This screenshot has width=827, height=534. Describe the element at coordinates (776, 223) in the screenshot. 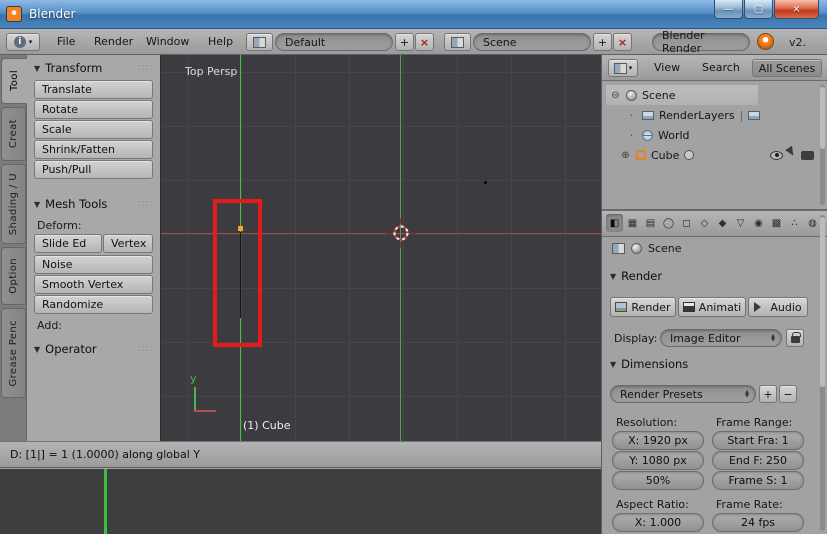

I see `properties-tab-texture-icon: ▩` at that location.